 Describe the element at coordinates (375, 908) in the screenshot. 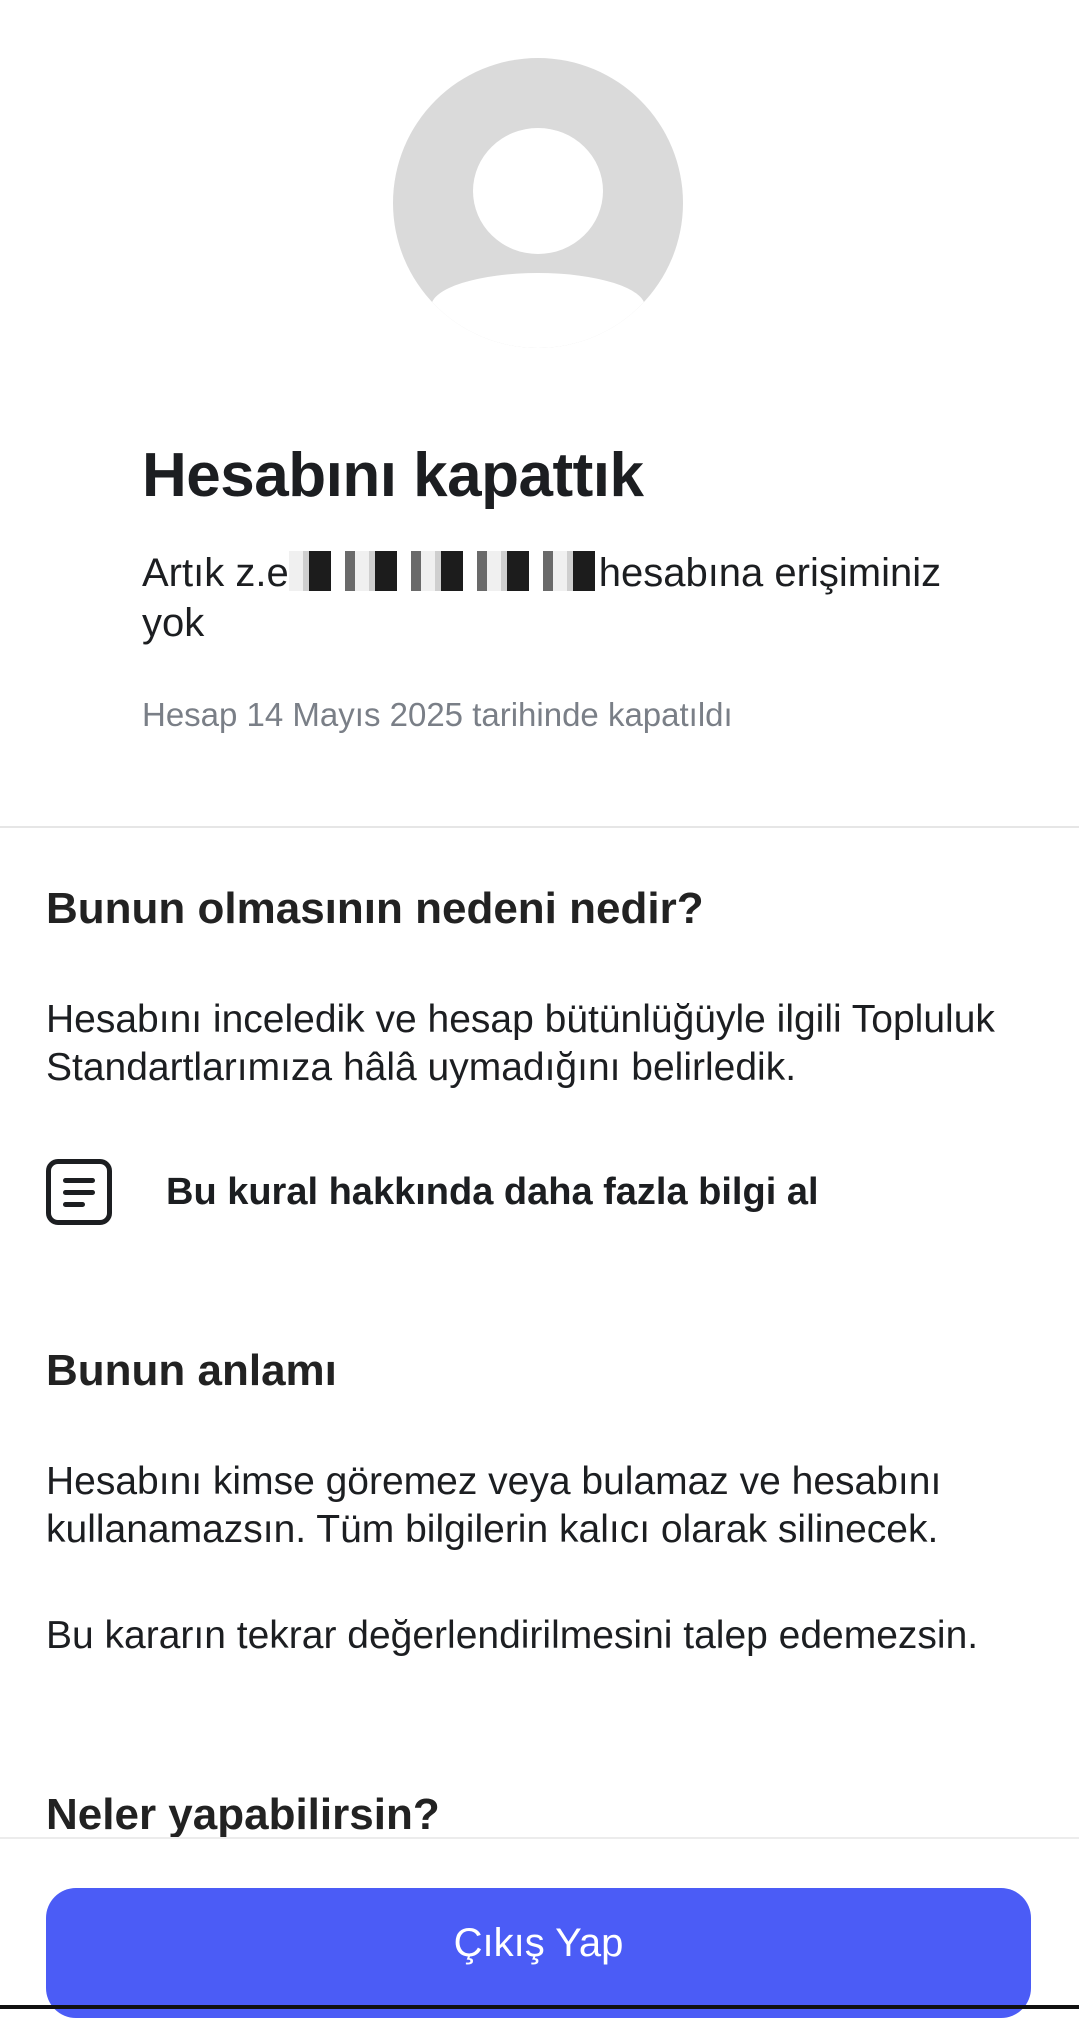

I see `reason-heading: Bunun olmasının nedeni nedir?` at that location.